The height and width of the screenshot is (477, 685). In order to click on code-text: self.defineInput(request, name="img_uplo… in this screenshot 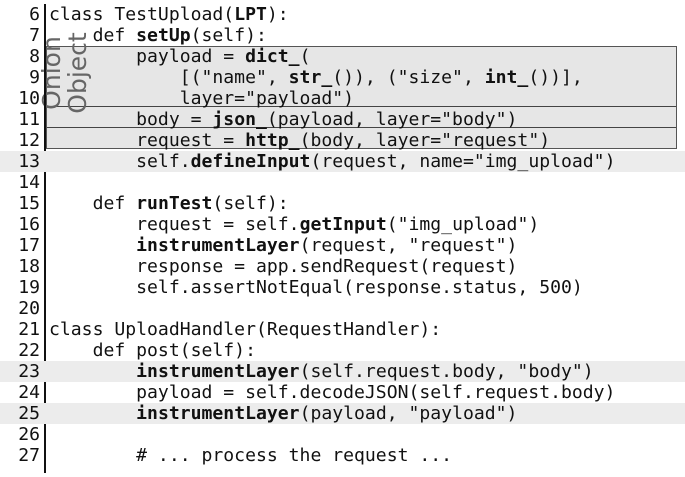, I will do `click(332, 161)`.